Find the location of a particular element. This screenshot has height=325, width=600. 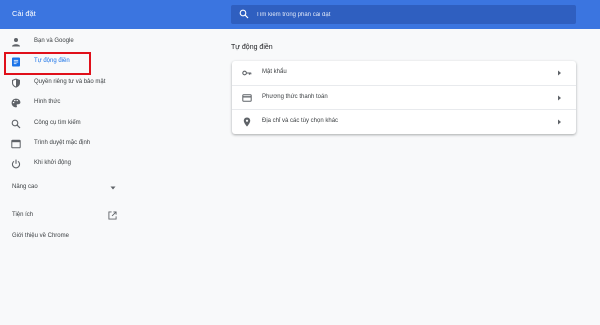

sidebar-item-privacy-security: Quyền riêng tư và bảo mật is located at coordinates (63, 83).